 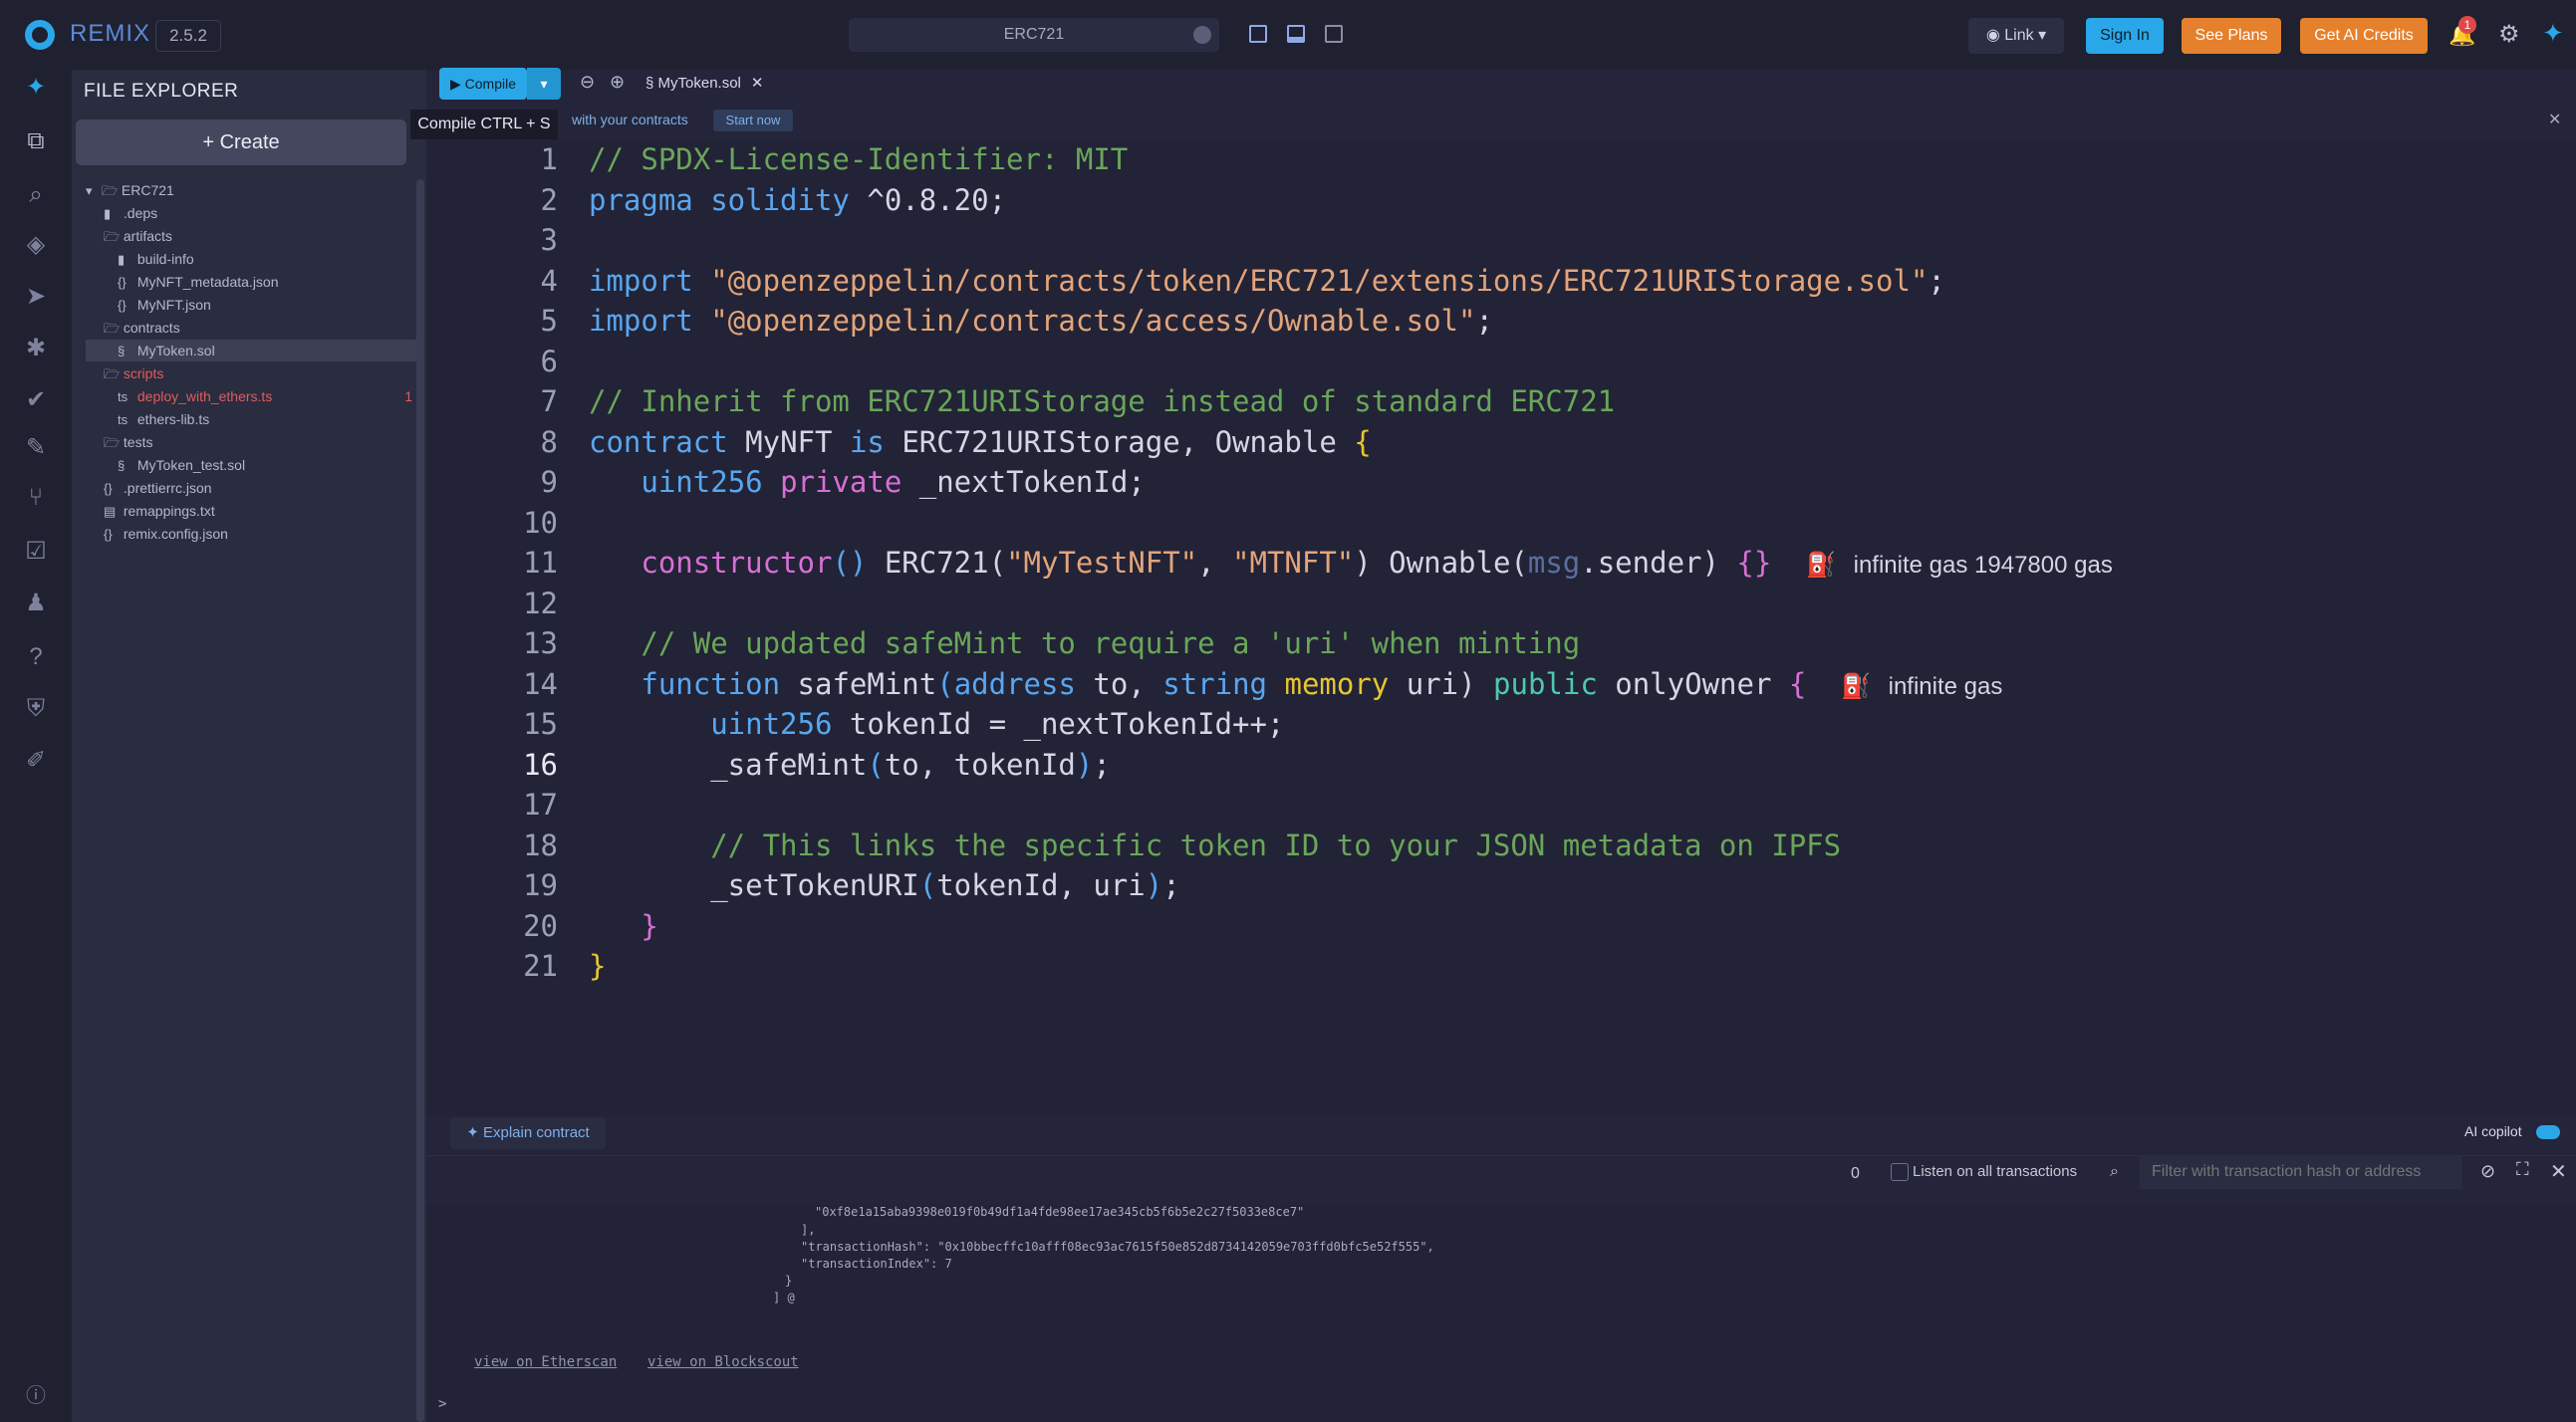 What do you see at coordinates (260, 488) in the screenshot?
I see `tree-item: {} .prettierrc.json` at bounding box center [260, 488].